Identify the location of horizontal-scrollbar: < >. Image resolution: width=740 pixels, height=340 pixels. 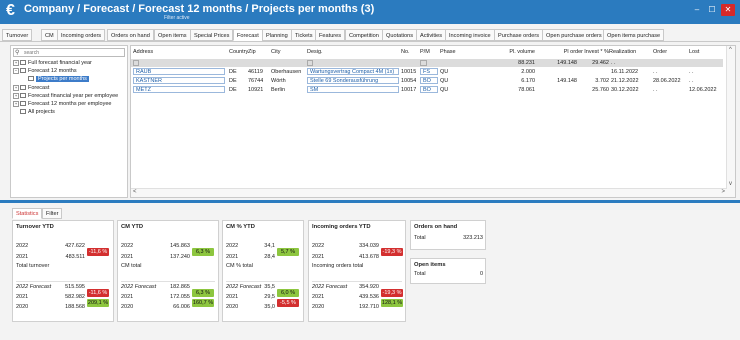
(429, 192).